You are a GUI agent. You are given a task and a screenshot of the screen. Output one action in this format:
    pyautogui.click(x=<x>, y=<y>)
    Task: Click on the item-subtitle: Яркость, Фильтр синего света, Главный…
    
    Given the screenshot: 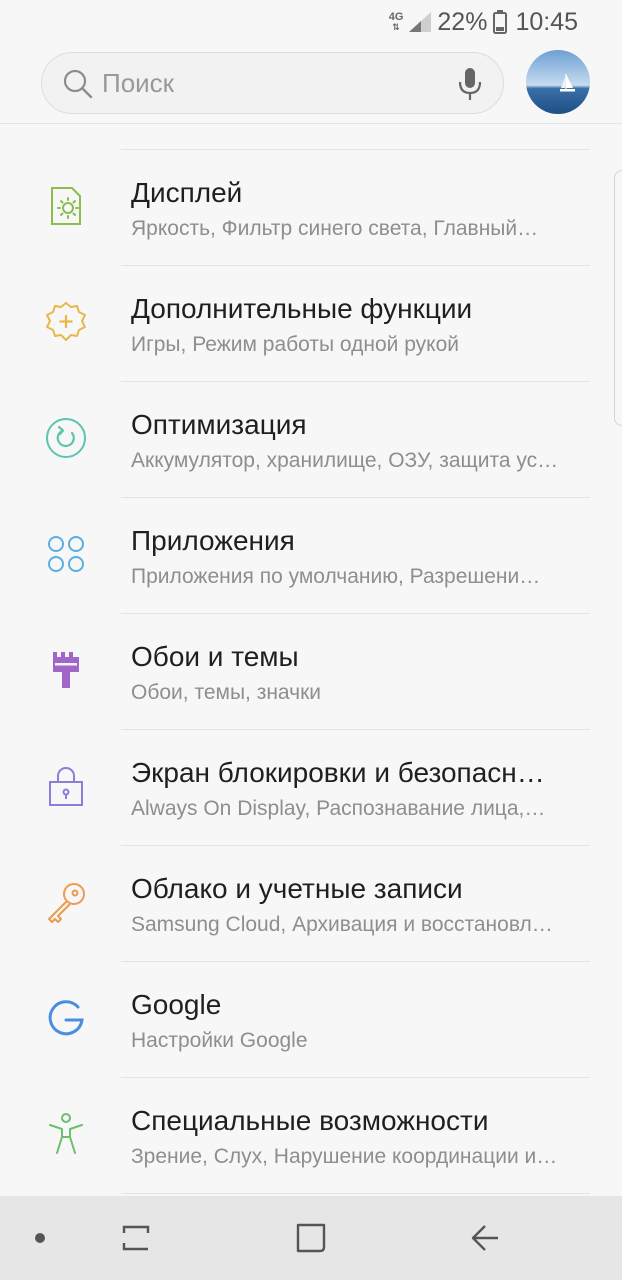 What is the action you would take?
    pyautogui.click(x=335, y=228)
    